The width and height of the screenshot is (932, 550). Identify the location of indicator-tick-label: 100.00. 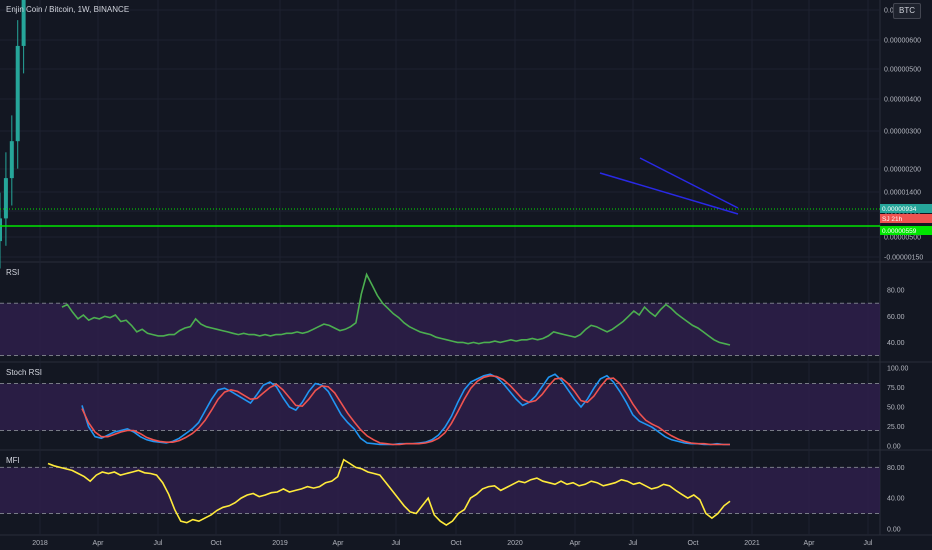
(898, 368).